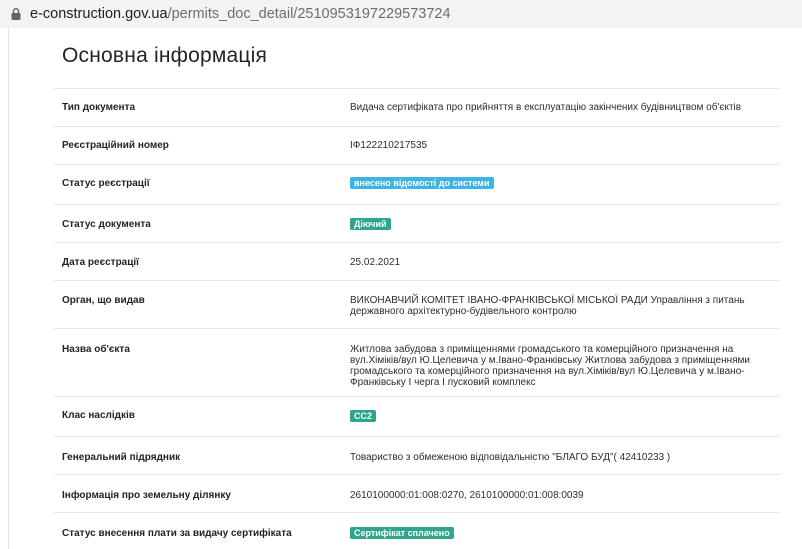 The image size is (802, 549). Describe the element at coordinates (98, 415) in the screenshot. I see `row-label: Клас наслідків` at that location.